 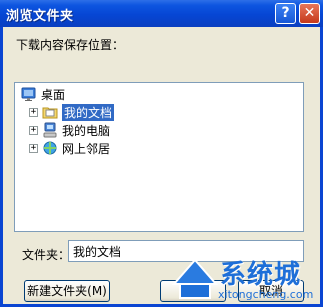 I want to click on tree-item-label: 我的电脑, so click(x=86, y=130).